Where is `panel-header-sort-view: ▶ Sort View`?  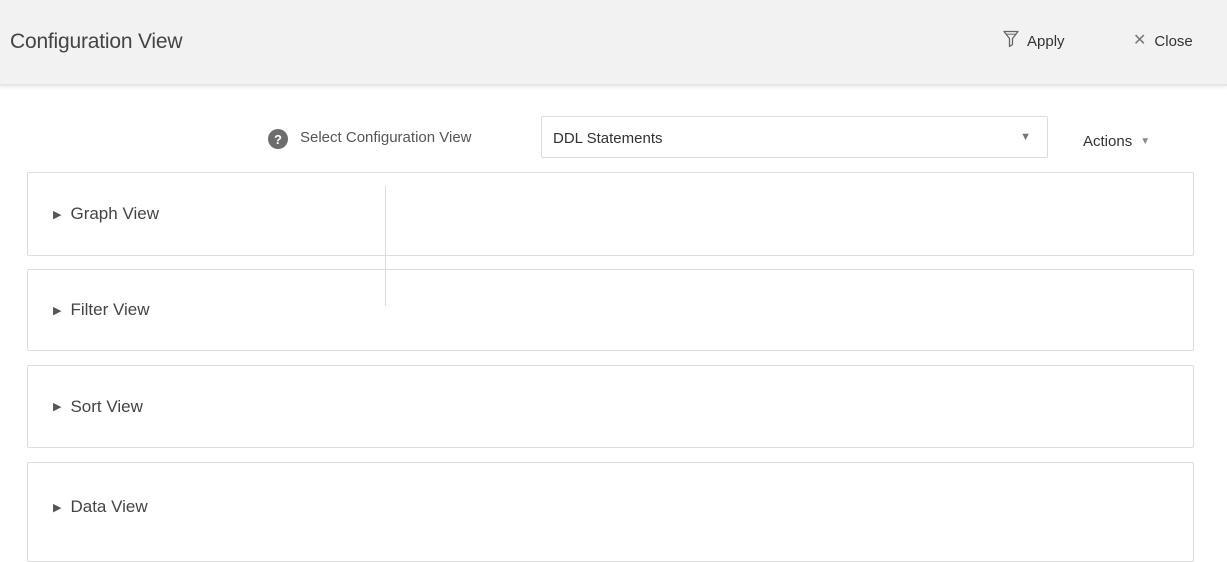
panel-header-sort-view: ▶ Sort View is located at coordinates (610, 406).